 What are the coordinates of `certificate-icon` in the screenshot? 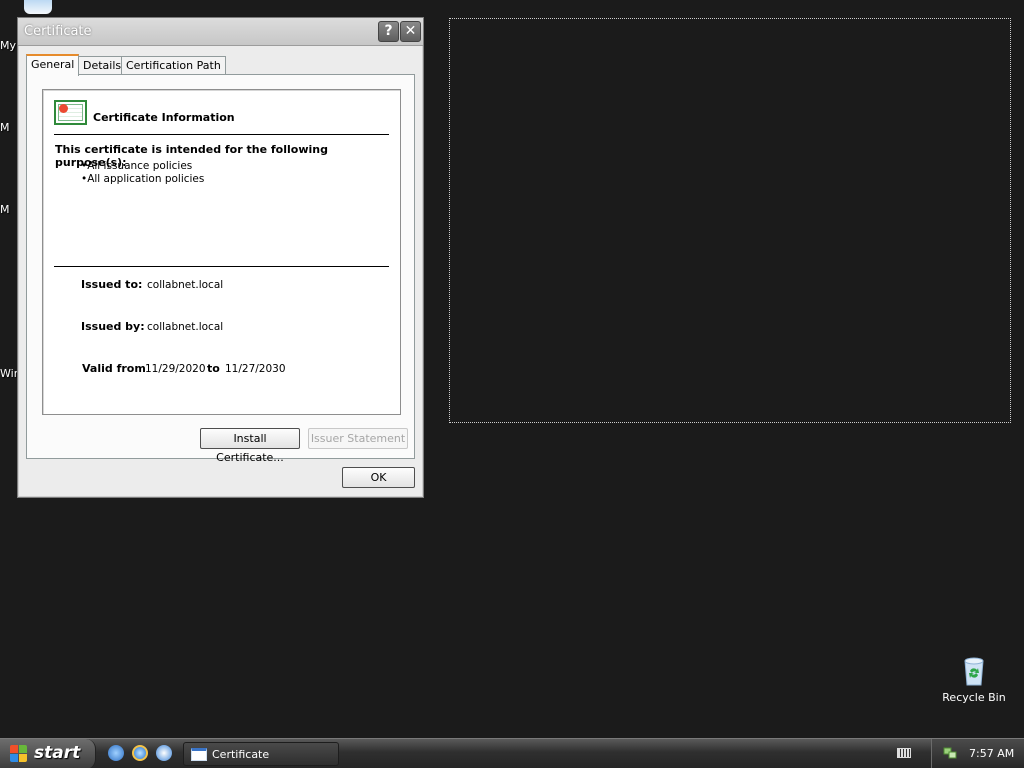 It's located at (70, 112).